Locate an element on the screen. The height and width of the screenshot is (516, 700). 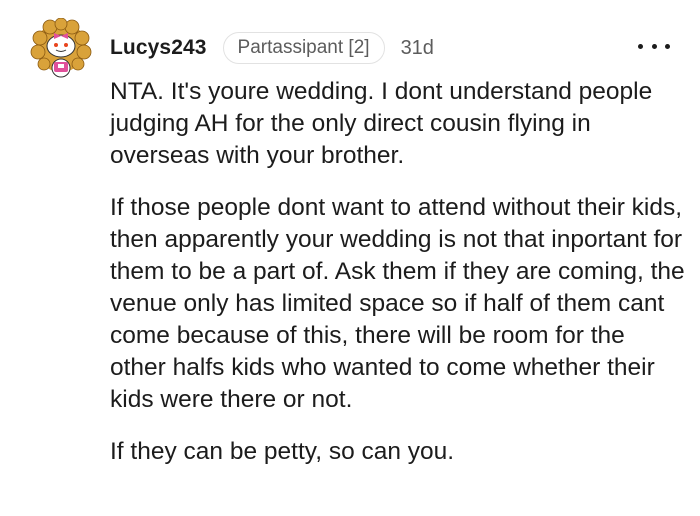
more-options-icon is located at coordinates (654, 46).